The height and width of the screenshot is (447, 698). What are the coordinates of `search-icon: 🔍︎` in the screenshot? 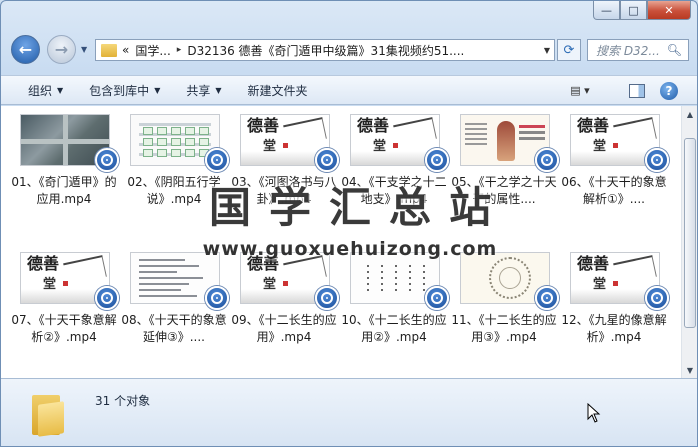 It's located at (674, 50).